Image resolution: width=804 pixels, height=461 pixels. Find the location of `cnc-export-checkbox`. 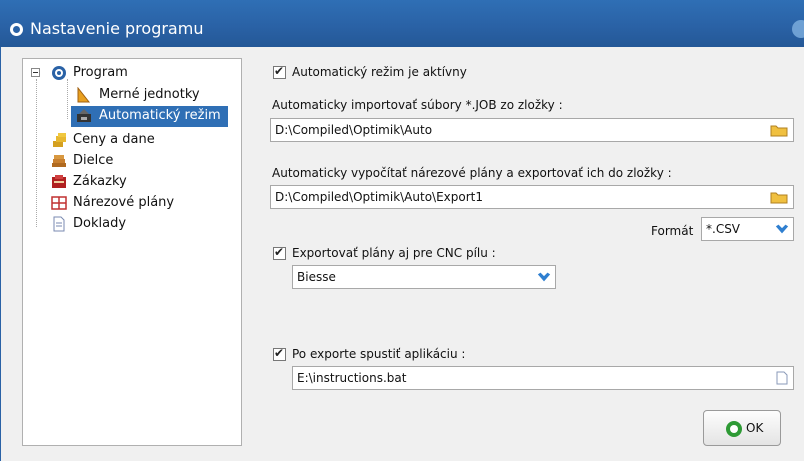

cnc-export-checkbox is located at coordinates (279, 252).